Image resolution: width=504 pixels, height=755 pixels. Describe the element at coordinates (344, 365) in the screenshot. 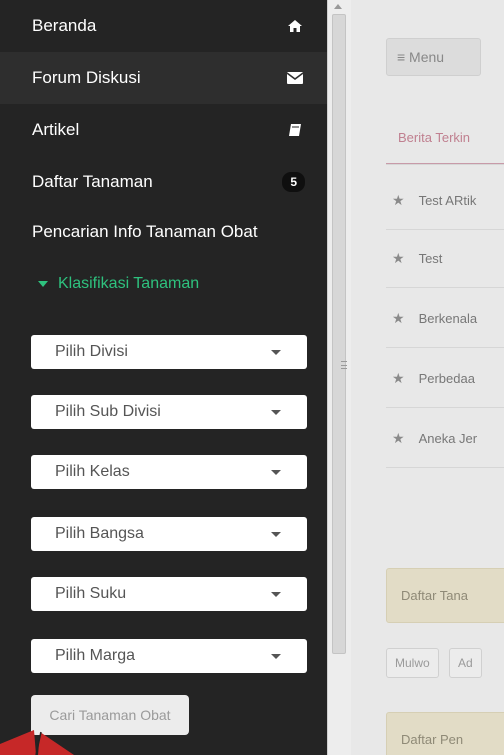

I see `grip-icon` at that location.